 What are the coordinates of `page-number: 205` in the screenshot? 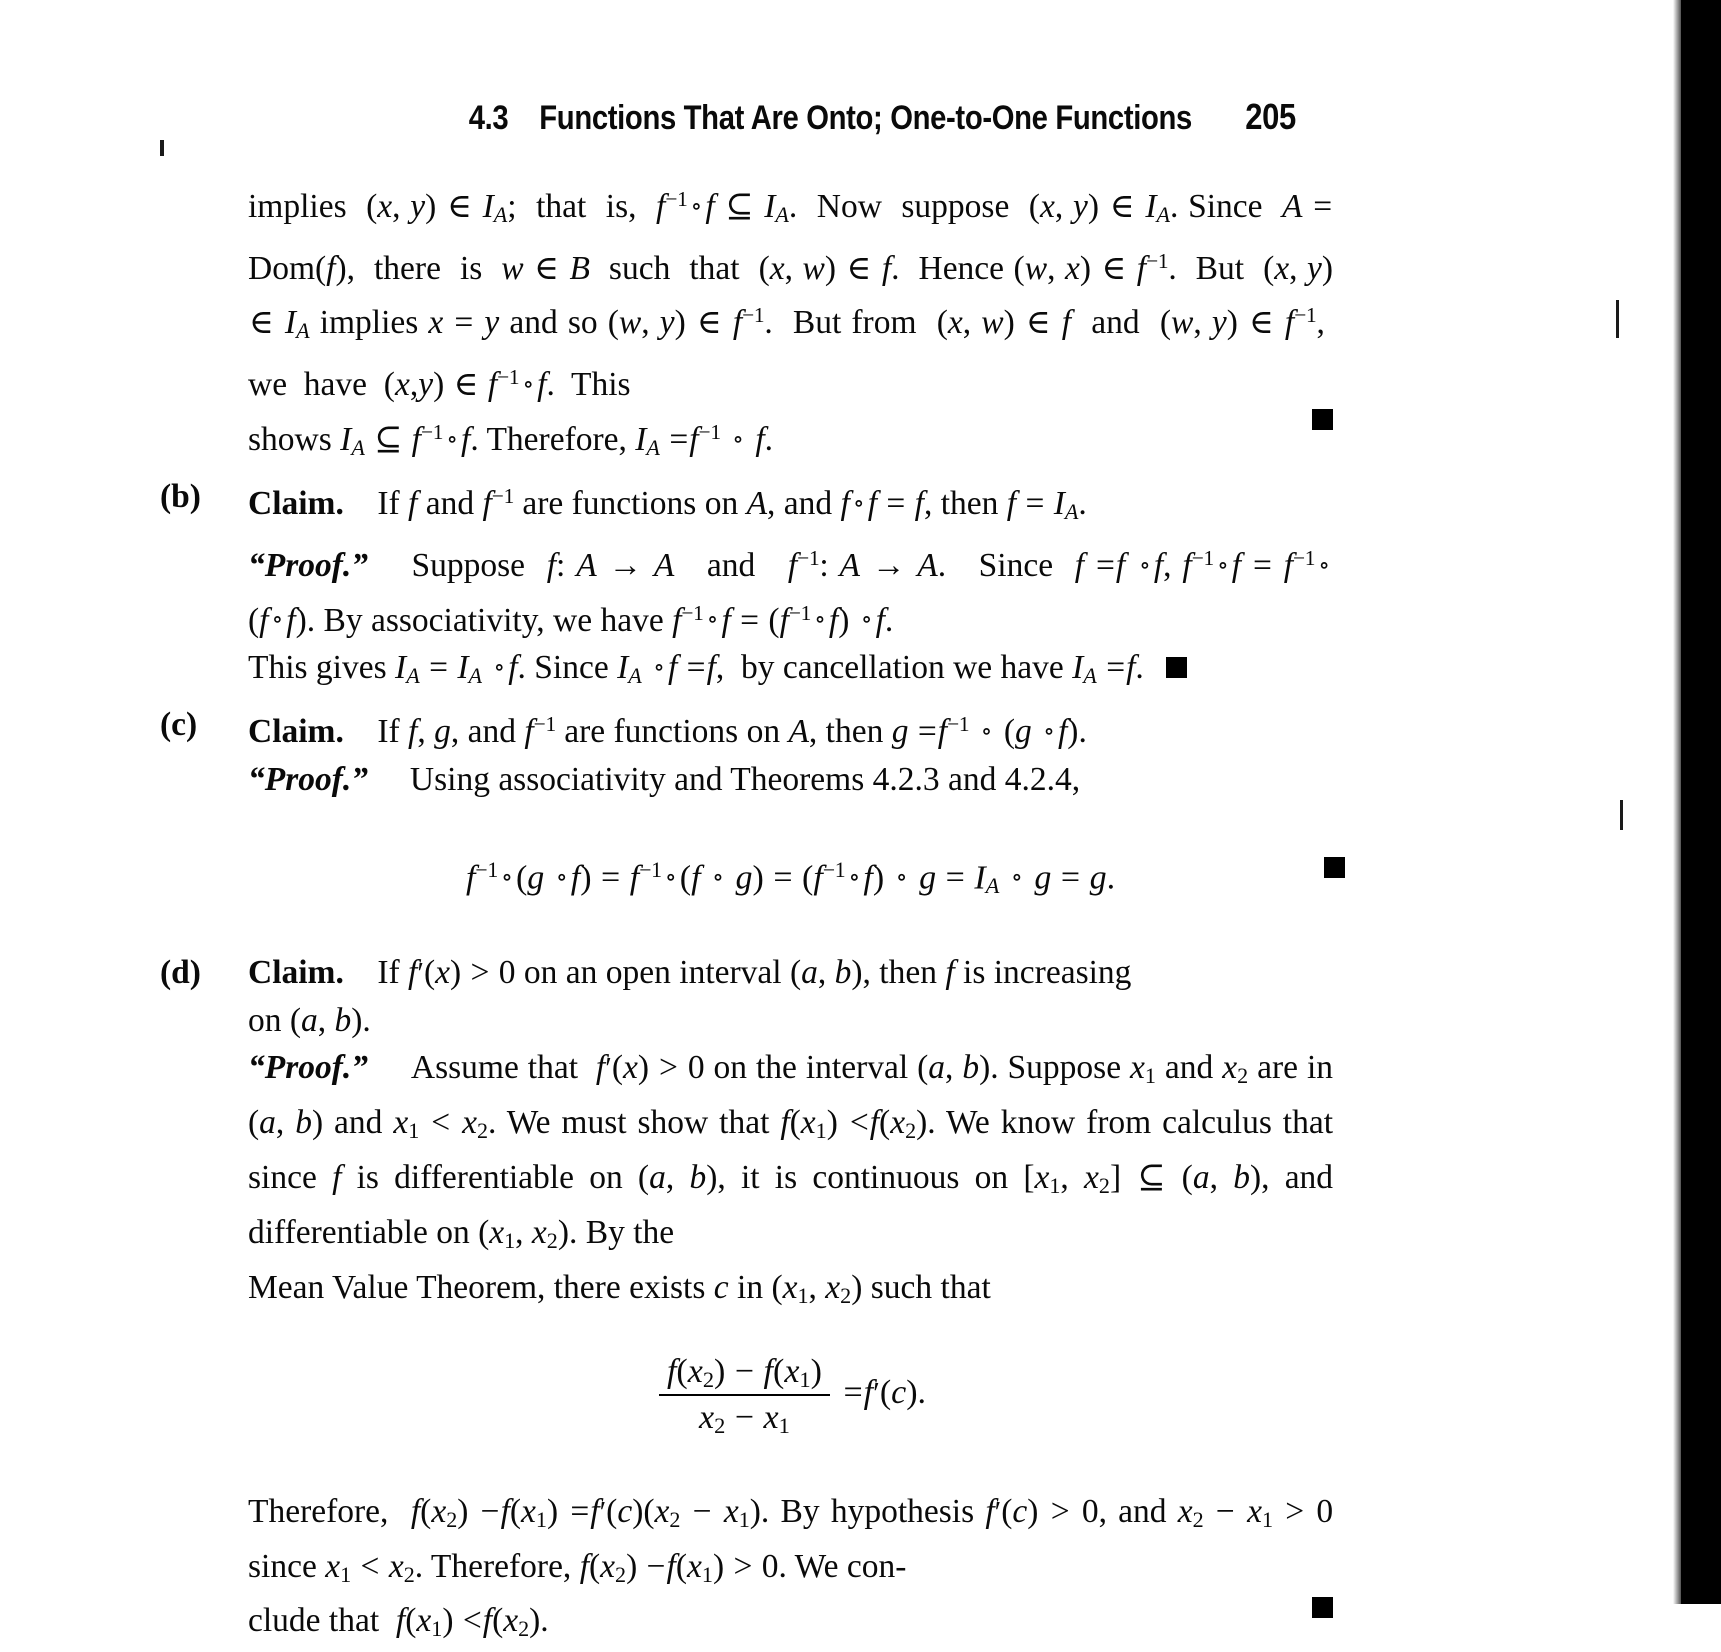 It's located at (1270, 116).